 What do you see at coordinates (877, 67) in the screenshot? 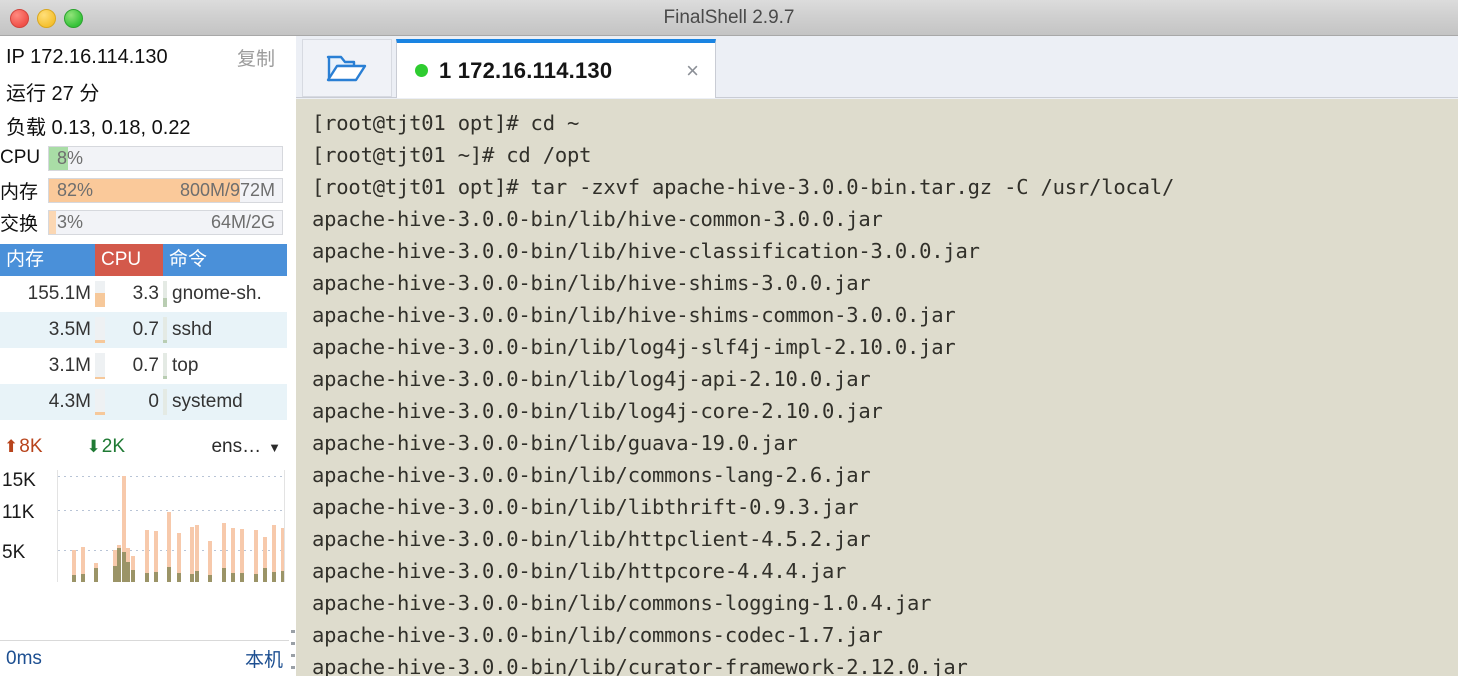
I see `terminal-tabbar: 1 172.16.114.130 ×` at bounding box center [877, 67].